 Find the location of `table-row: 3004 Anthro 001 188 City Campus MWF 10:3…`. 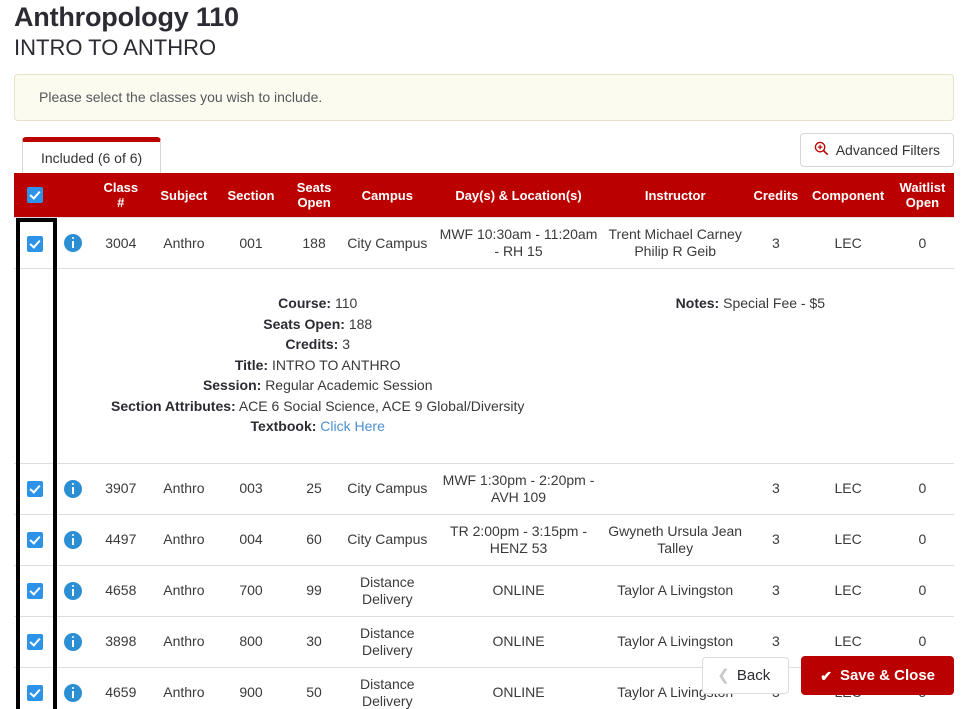

table-row: 3004 Anthro 001 188 City Campus MWF 10:3… is located at coordinates (484, 243).